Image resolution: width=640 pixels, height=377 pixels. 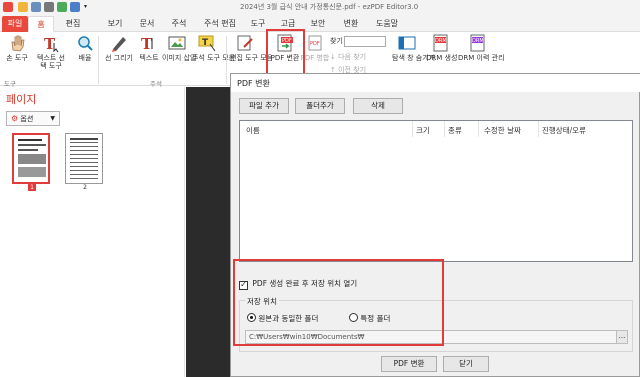 What do you see at coordinates (320, 106) in the screenshot?
I see `add-folder-button: 폴더추가` at bounding box center [320, 106].